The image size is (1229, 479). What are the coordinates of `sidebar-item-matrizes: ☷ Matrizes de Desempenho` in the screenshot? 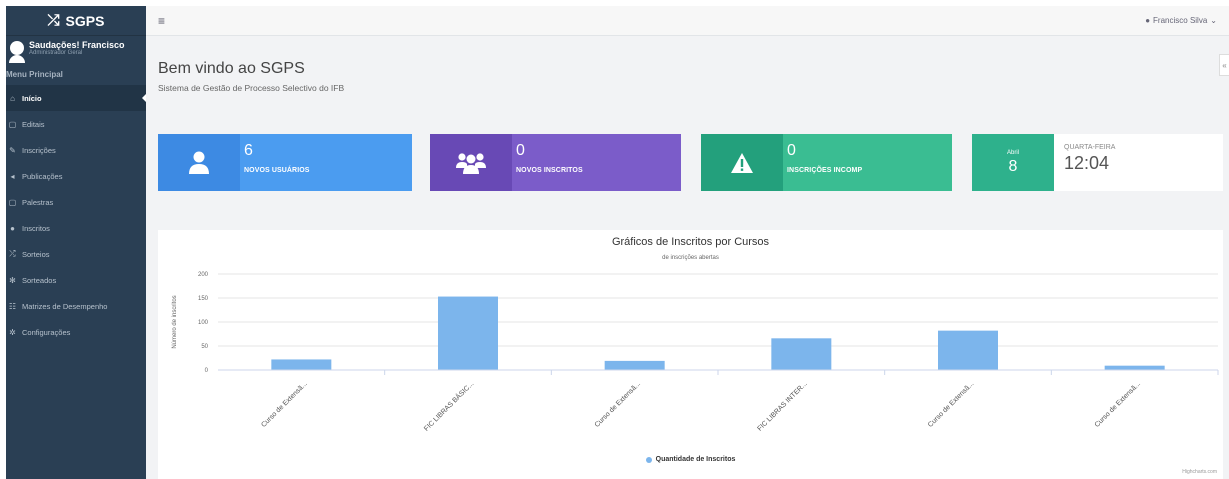 It's located at (76, 306).